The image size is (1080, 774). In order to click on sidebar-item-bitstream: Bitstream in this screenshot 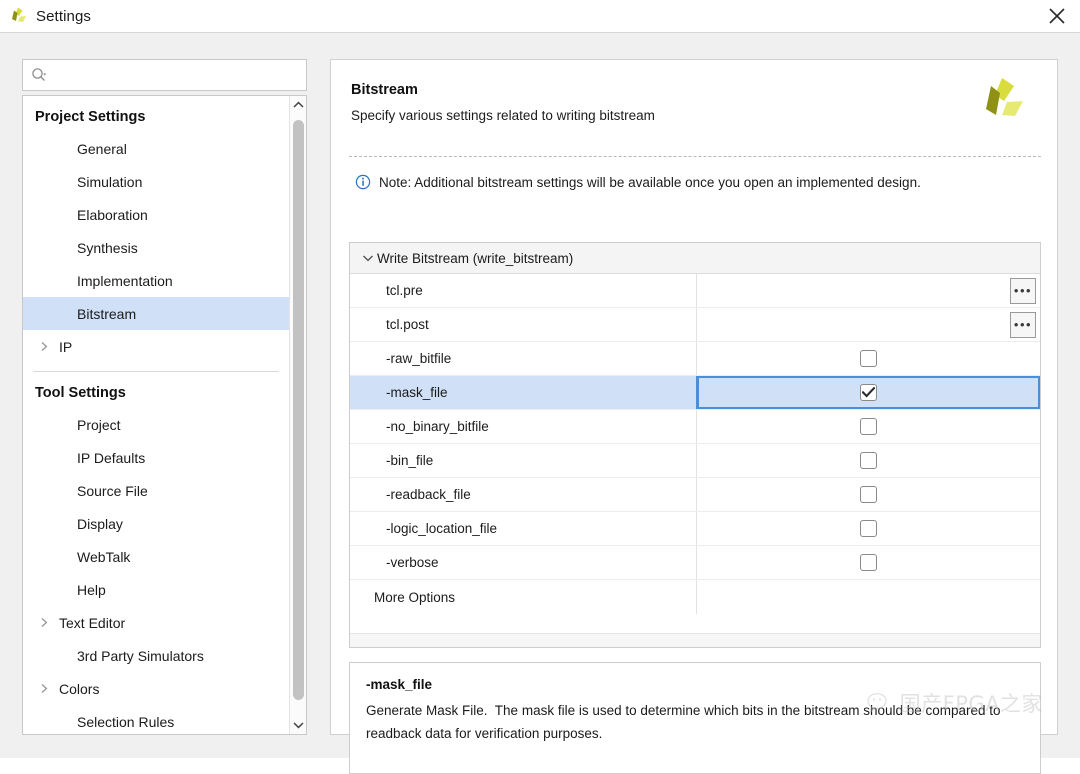, I will do `click(156, 313)`.